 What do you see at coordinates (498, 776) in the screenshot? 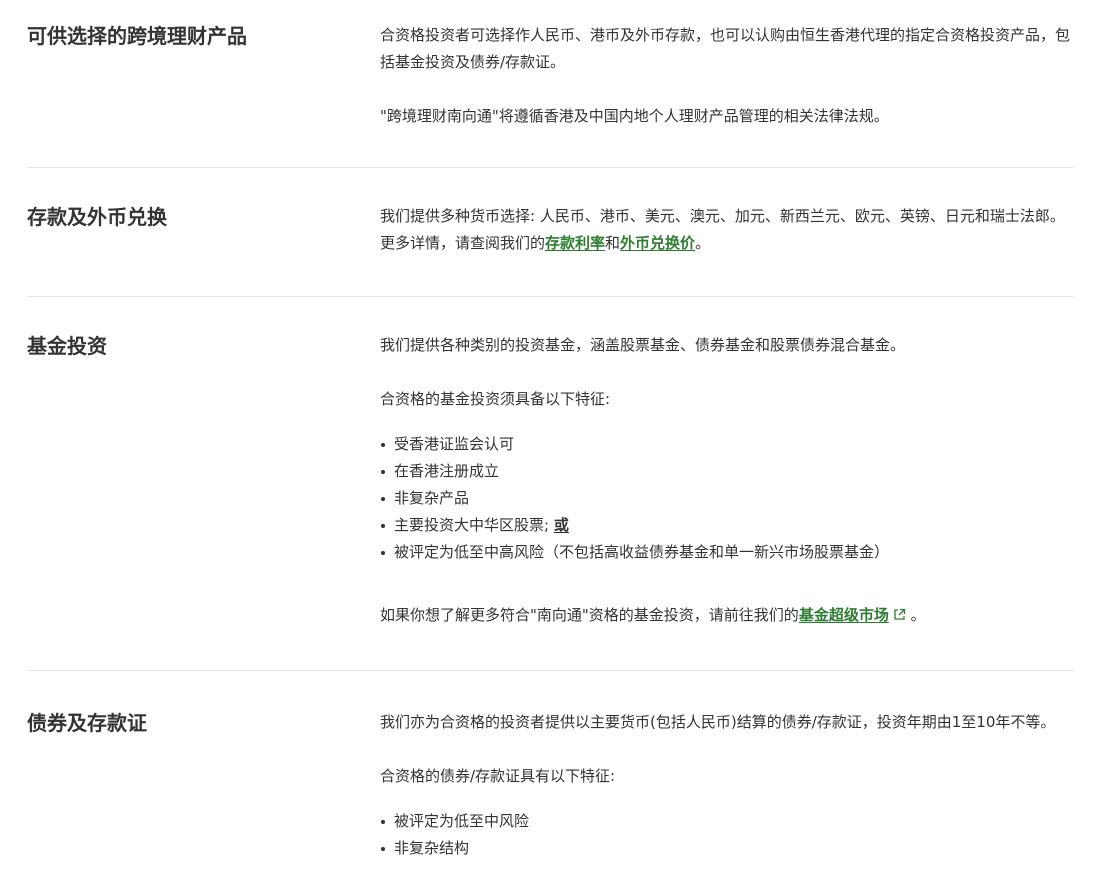
I see `bonds-criteria-heading: 合资格的债券/存款证具有以下特征:` at bounding box center [498, 776].